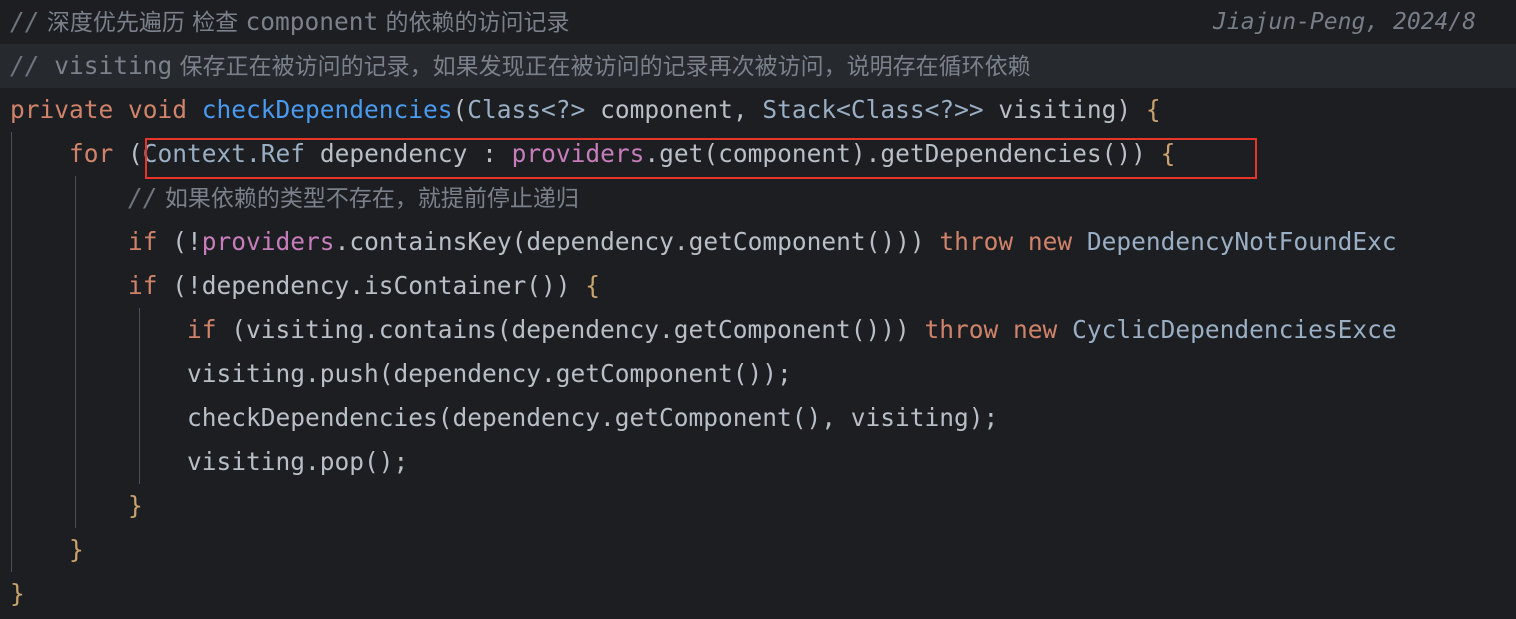  Describe the element at coordinates (106, 109) in the screenshot. I see `token-kw: private void` at that location.